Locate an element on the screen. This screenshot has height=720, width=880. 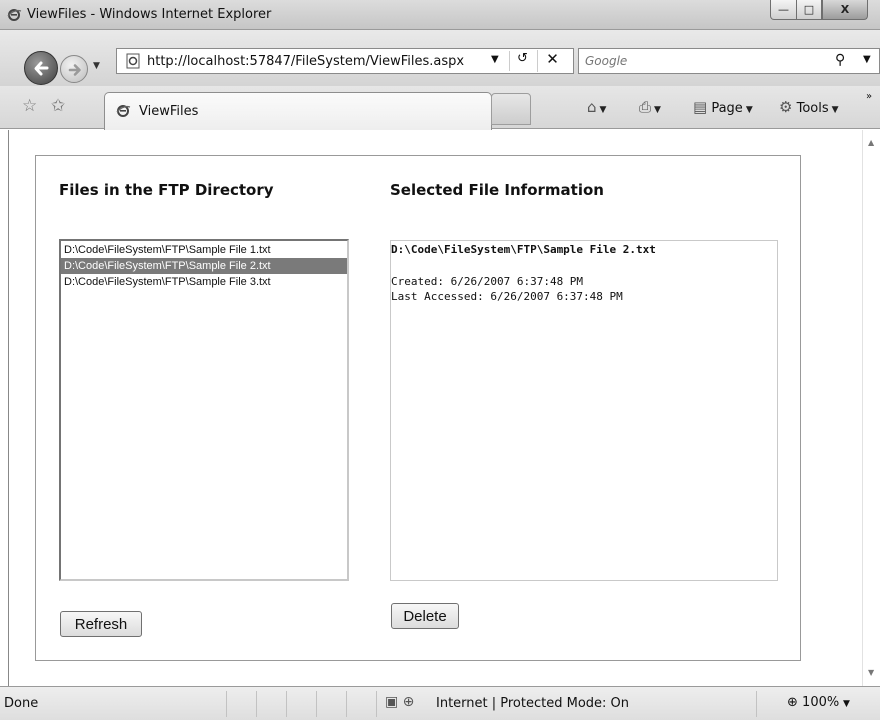
search-box: ⚲ ▼ is located at coordinates (729, 61).